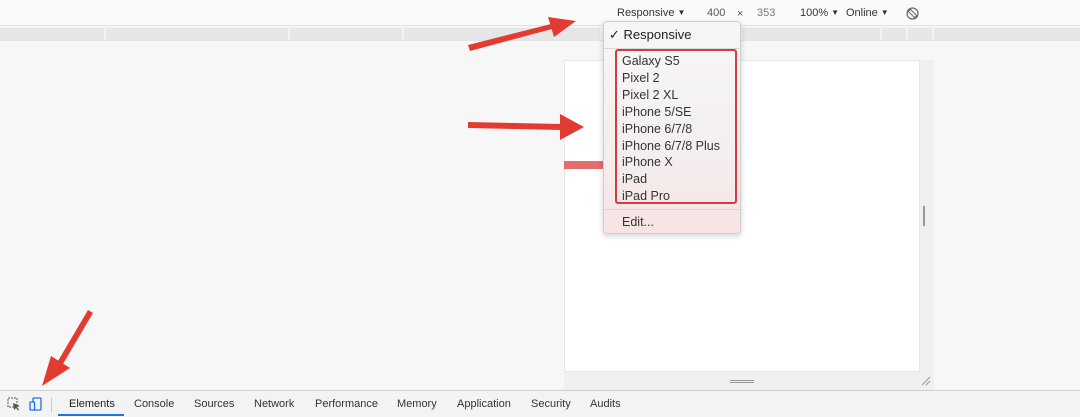 Image resolution: width=1080 pixels, height=417 pixels. Describe the element at coordinates (154, 404) in the screenshot. I see `tab-console: Console` at that location.